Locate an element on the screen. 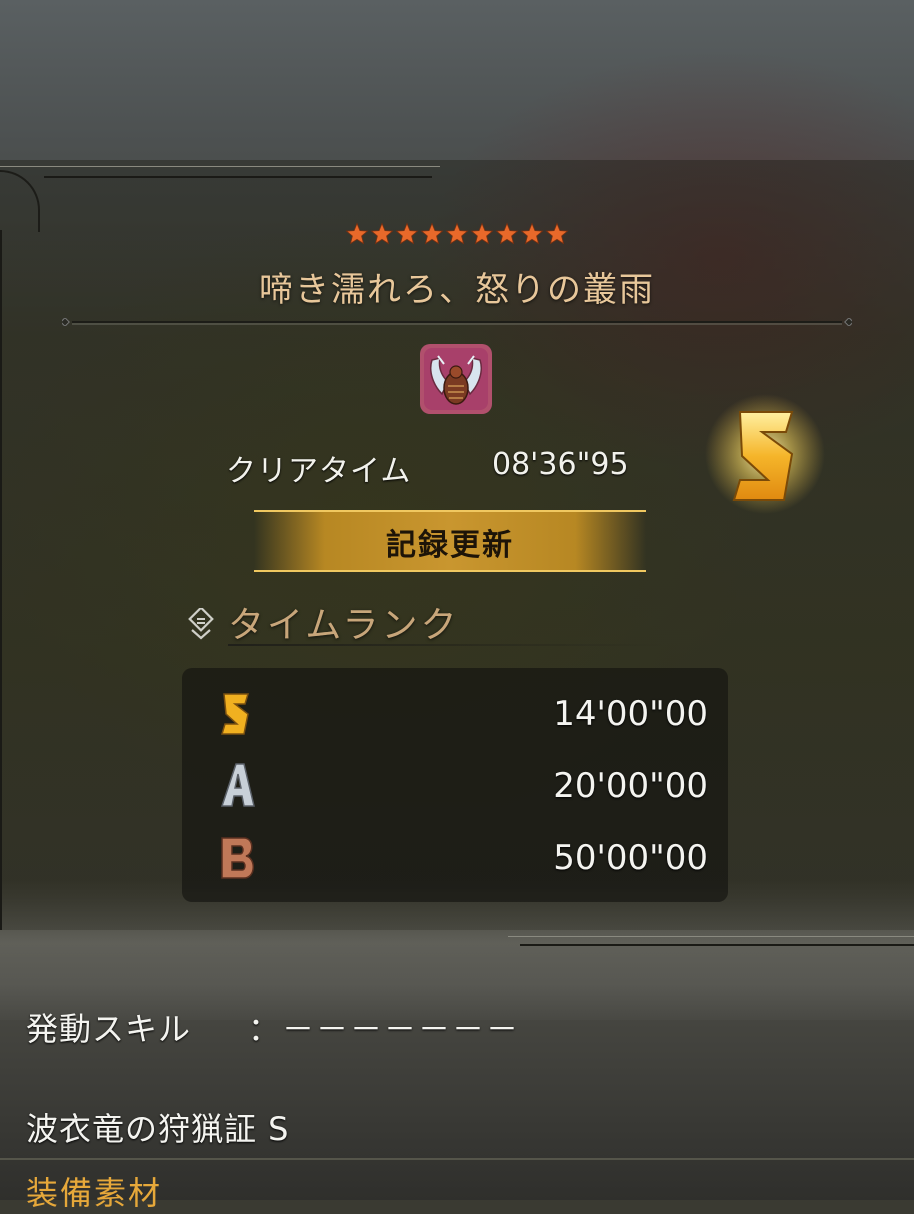  time-rank-table: 14'00"00 20'00"00 50'00"00 is located at coordinates (455, 785).